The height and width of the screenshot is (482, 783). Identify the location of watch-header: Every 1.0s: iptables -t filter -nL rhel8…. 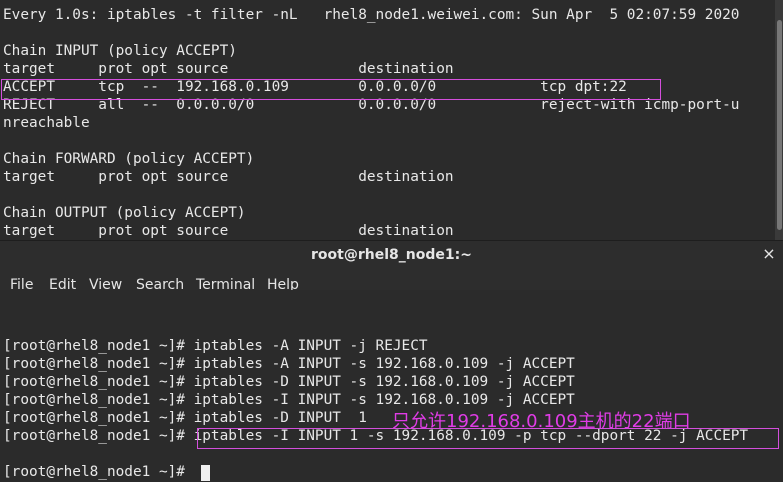
(371, 15).